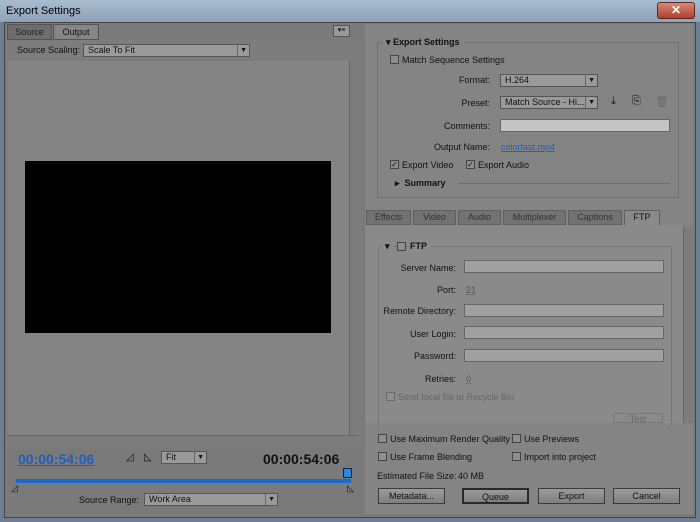  I want to click on tab-ftp: FTP, so click(642, 218).